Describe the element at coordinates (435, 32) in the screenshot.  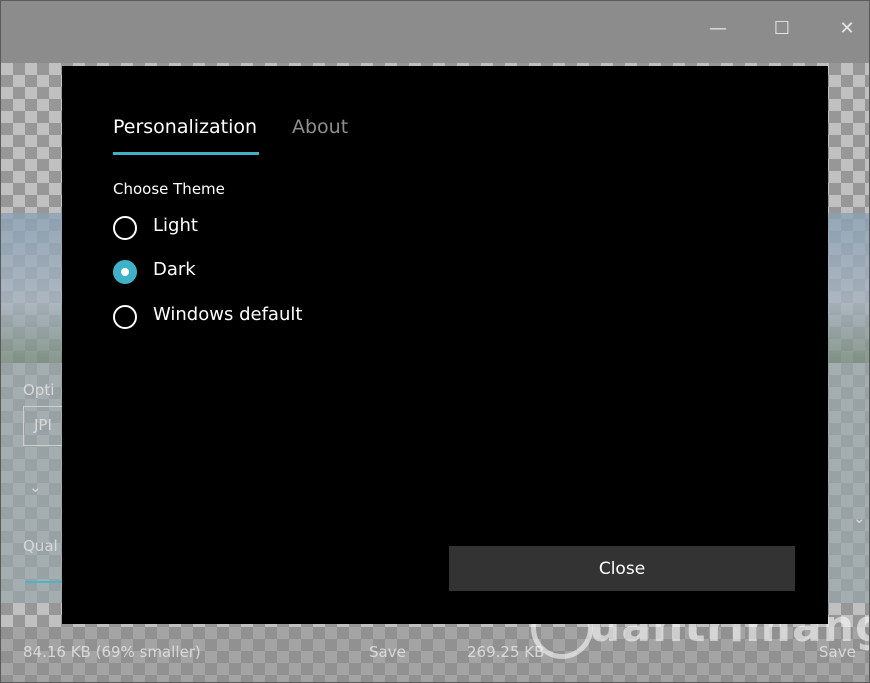
I see `title-bar: — ☐ ✕` at that location.